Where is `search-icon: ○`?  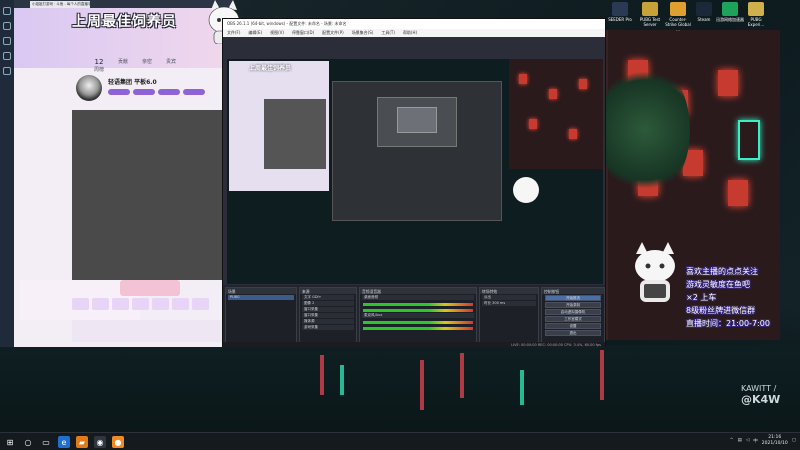
search-icon: ○ is located at coordinates (28, 442).